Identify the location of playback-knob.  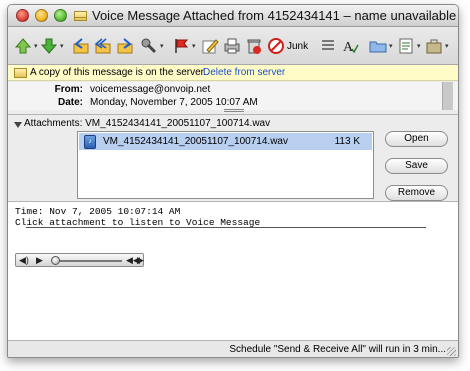
(55, 260).